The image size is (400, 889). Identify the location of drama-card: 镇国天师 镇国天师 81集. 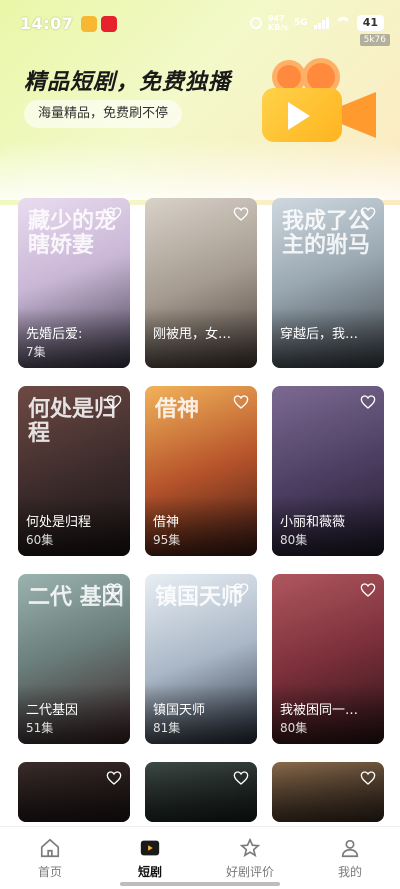
(201, 659).